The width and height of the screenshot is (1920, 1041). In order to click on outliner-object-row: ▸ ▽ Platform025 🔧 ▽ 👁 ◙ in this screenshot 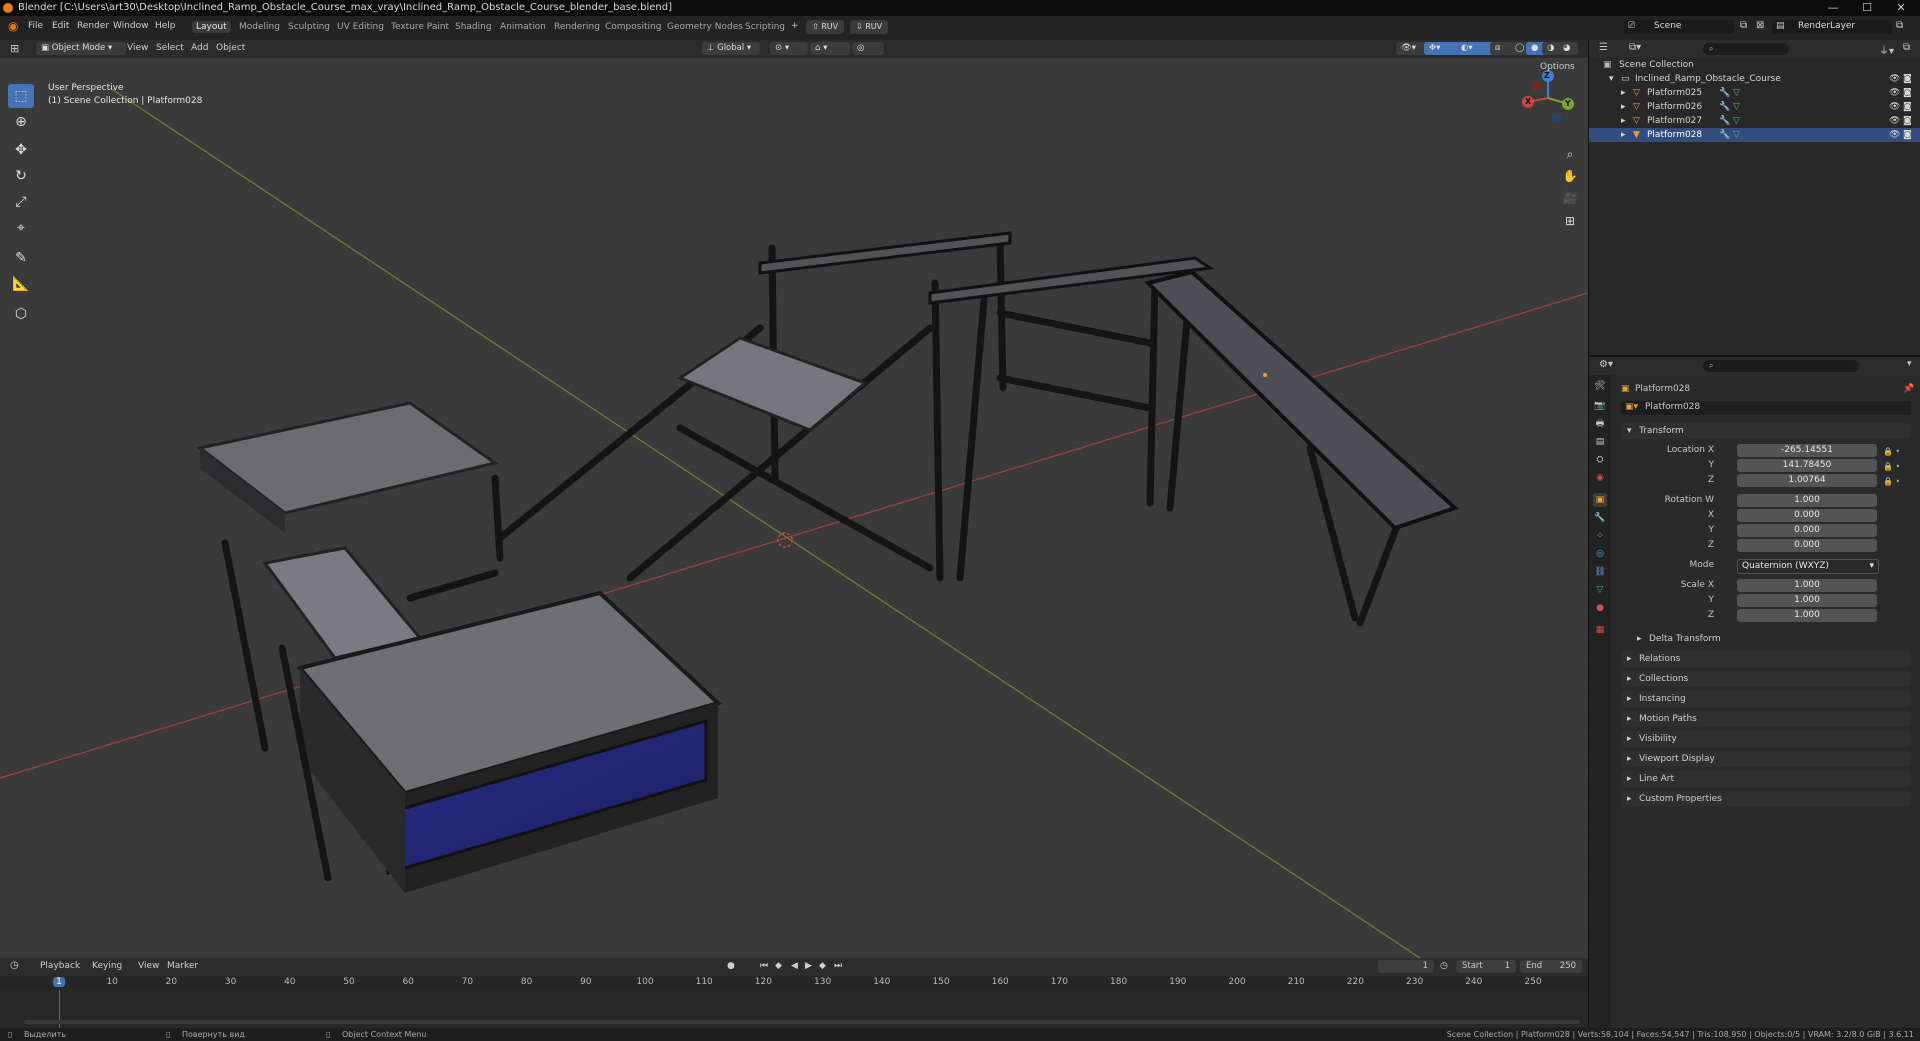, I will do `click(1754, 93)`.